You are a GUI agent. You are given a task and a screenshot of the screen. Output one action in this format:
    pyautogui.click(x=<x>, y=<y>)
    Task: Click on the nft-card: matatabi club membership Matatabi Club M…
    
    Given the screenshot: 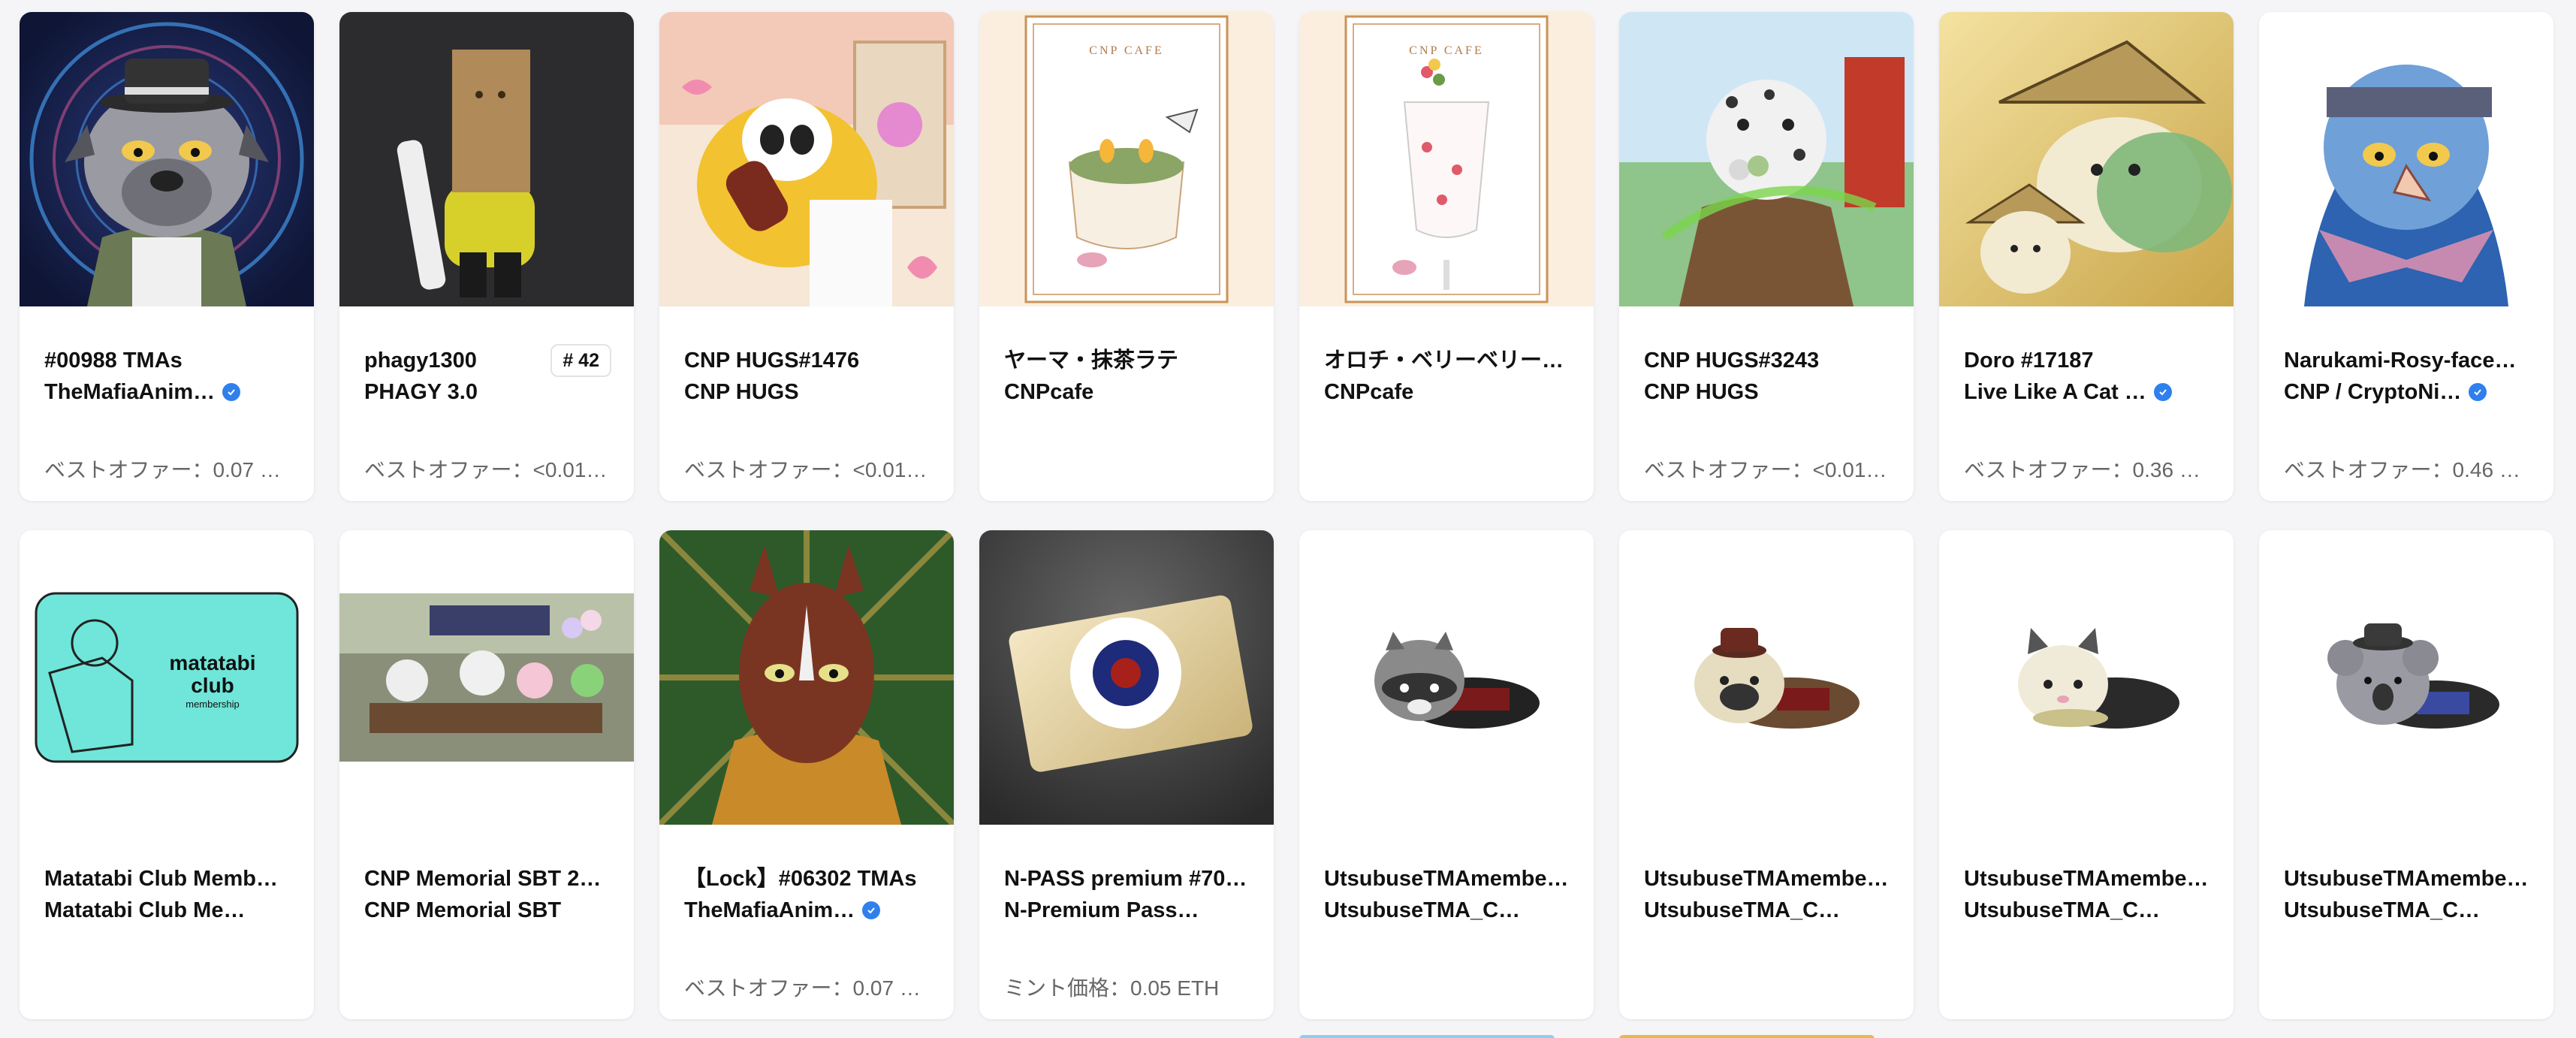 What is the action you would take?
    pyautogui.click(x=167, y=774)
    